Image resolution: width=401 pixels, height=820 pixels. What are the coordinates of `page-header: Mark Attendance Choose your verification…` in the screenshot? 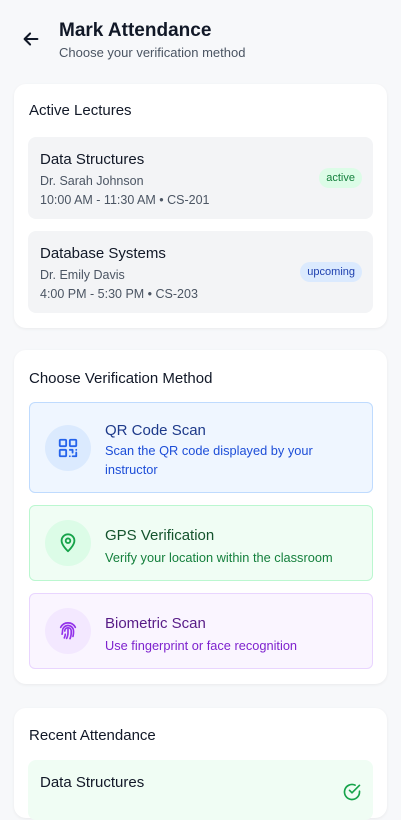 It's located at (200, 35).